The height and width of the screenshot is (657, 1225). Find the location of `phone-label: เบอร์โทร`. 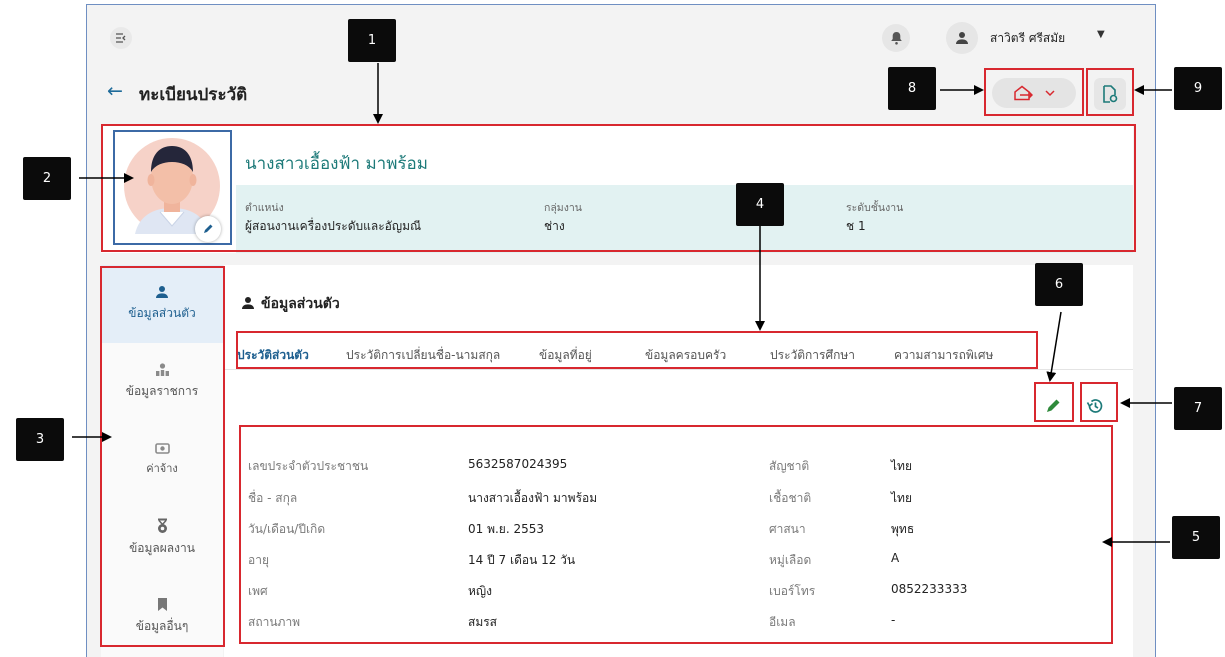

phone-label: เบอร์โทร is located at coordinates (792, 591).